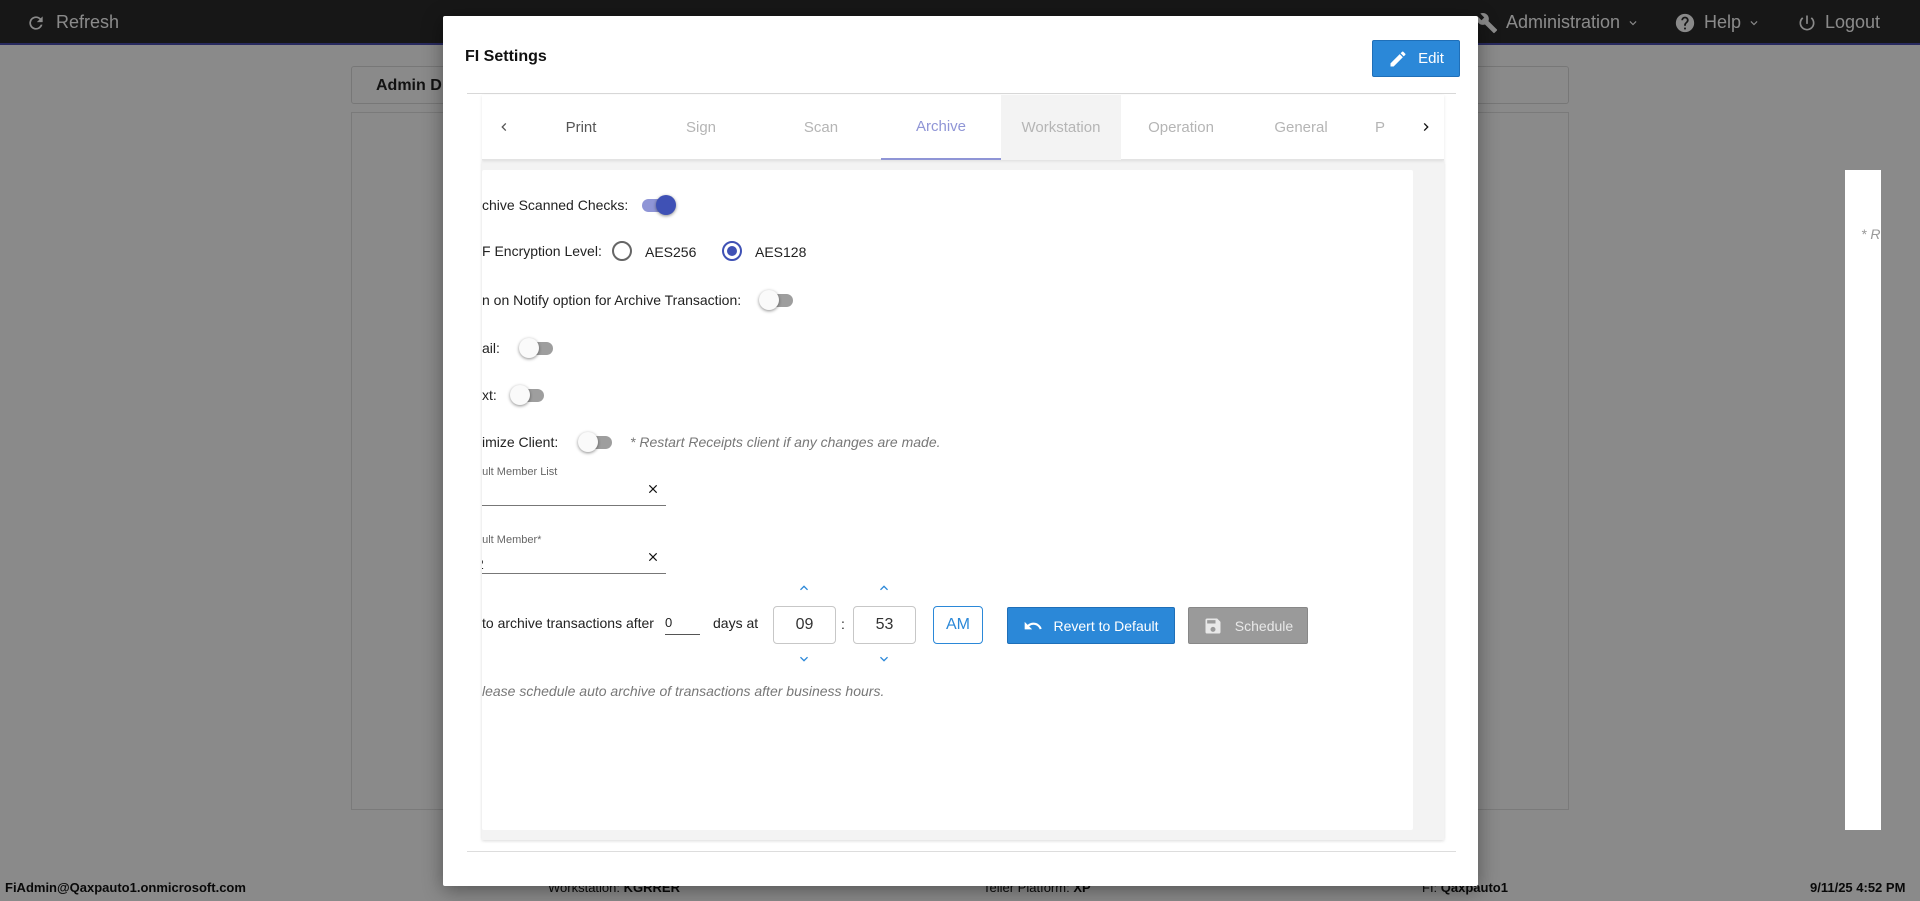 The width and height of the screenshot is (1920, 901). I want to click on hour-input: 09, so click(804, 625).